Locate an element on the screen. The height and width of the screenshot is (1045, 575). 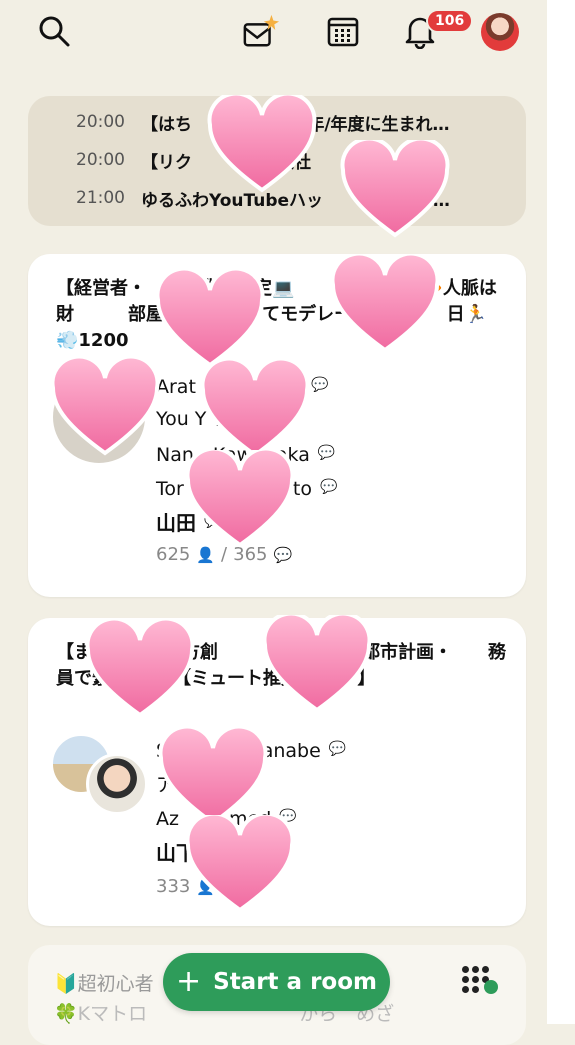
profile-avatar is located at coordinates (500, 32).